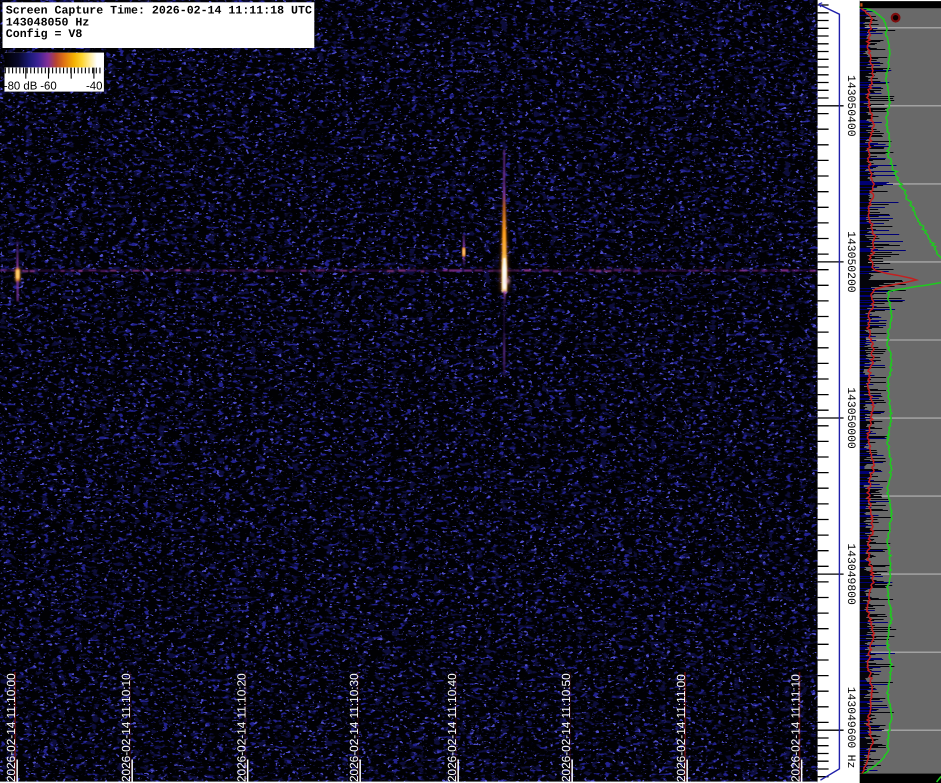 This screenshot has height=783, width=941. Describe the element at coordinates (11, 727) in the screenshot. I see `svg-text: 2026-02-14 11:10:00` at that location.